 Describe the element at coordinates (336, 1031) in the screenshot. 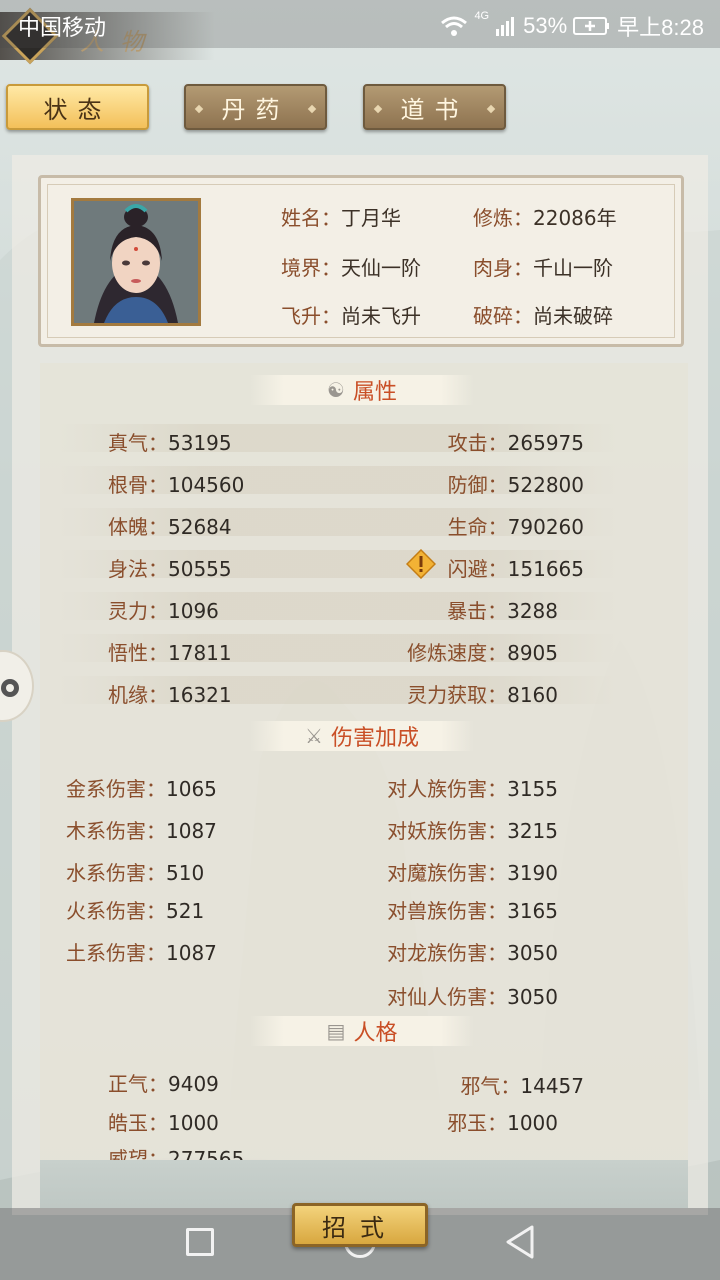

I see `scroll-icon: ▤` at that location.